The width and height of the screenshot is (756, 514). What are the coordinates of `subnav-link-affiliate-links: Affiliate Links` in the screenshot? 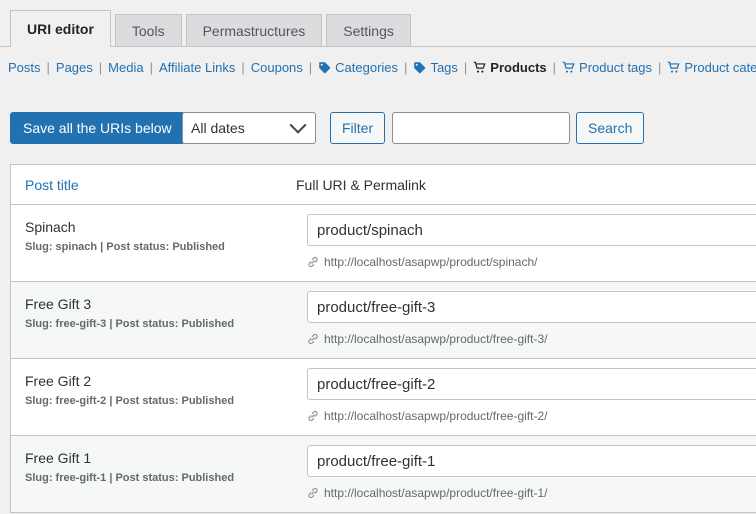 It's located at (197, 67).